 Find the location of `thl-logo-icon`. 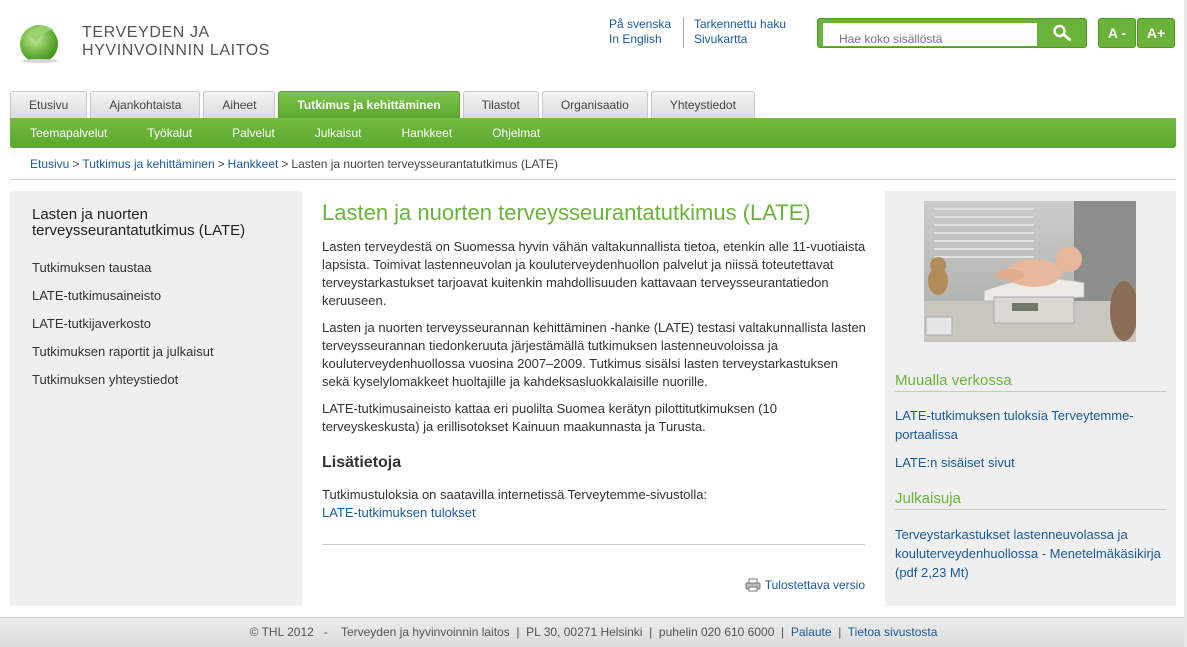

thl-logo-icon is located at coordinates (39, 44).